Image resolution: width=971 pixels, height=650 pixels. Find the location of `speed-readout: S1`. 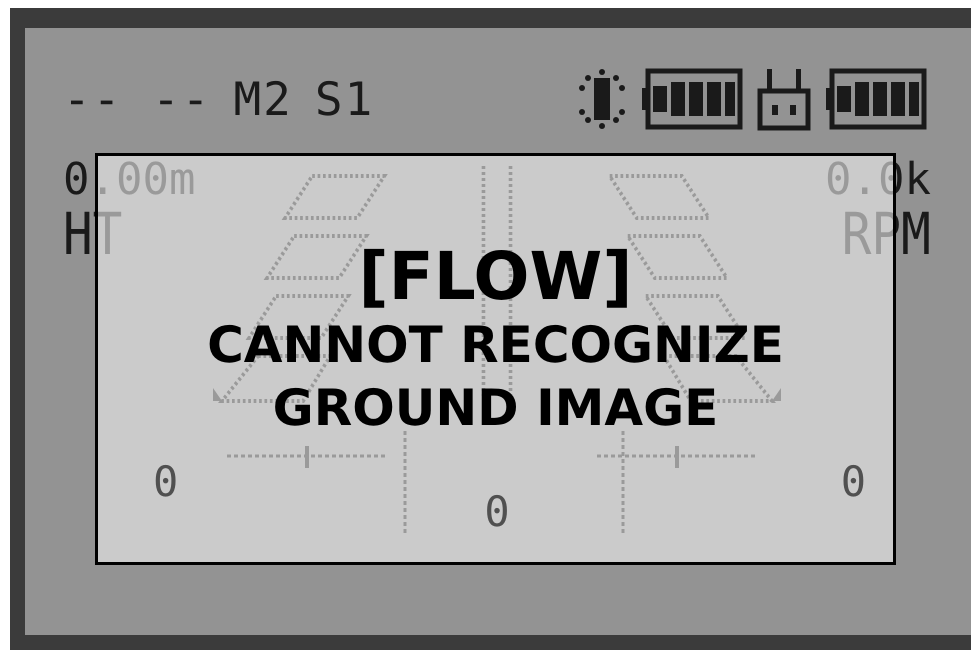

speed-readout: S1 is located at coordinates (344, 99).